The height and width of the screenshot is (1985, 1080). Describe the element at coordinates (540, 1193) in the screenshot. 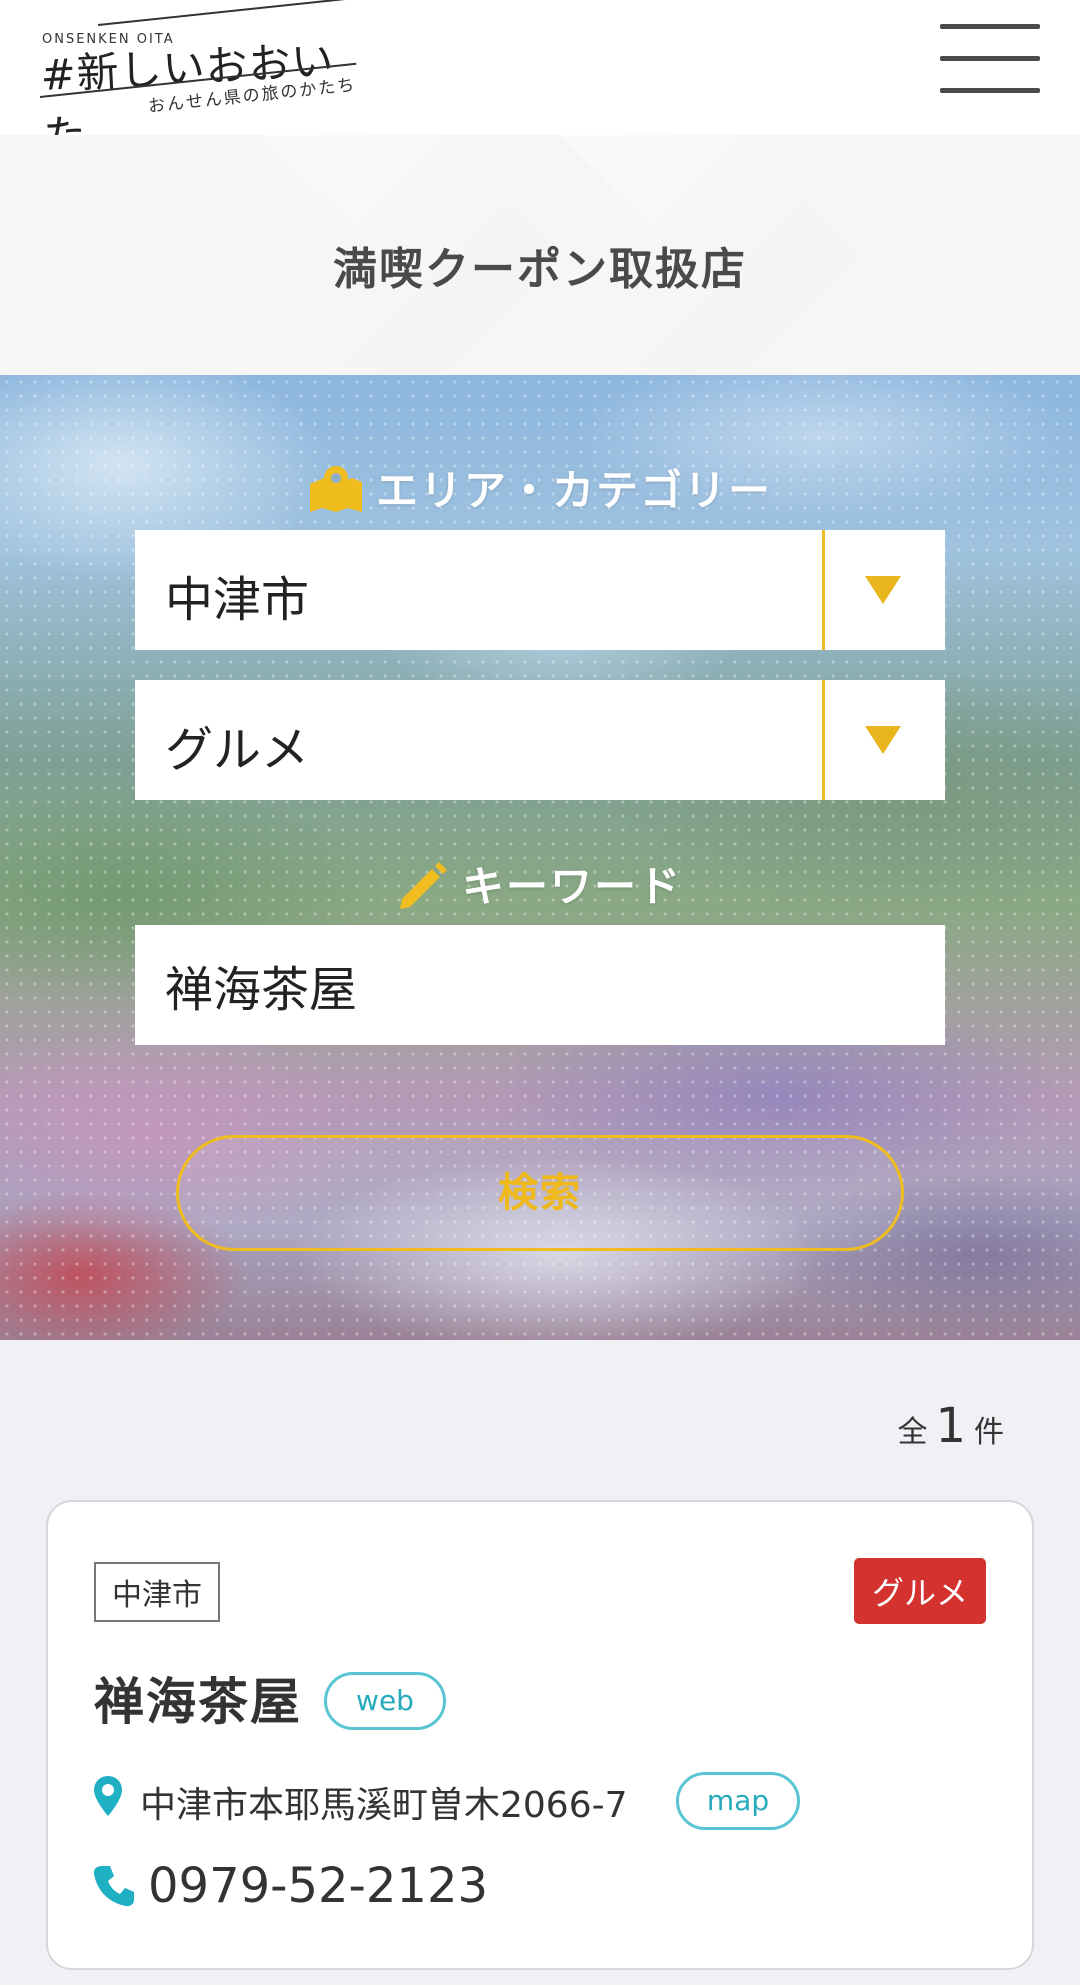

I see `search-button: 検索` at that location.